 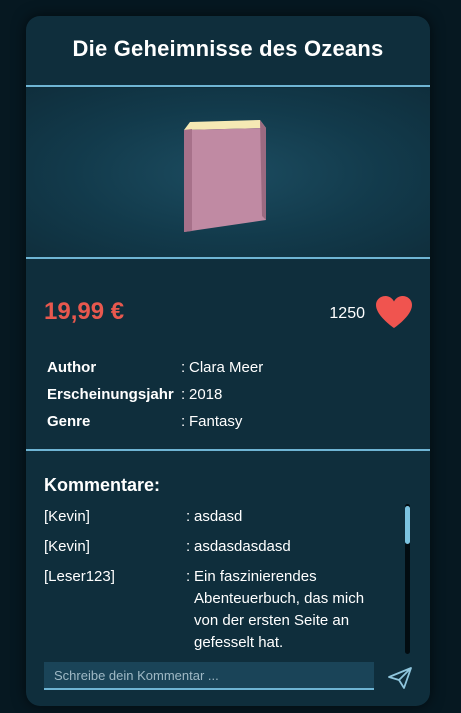 What do you see at coordinates (110, 394) in the screenshot?
I see `detail-label: Erscheinungsjahr` at bounding box center [110, 394].